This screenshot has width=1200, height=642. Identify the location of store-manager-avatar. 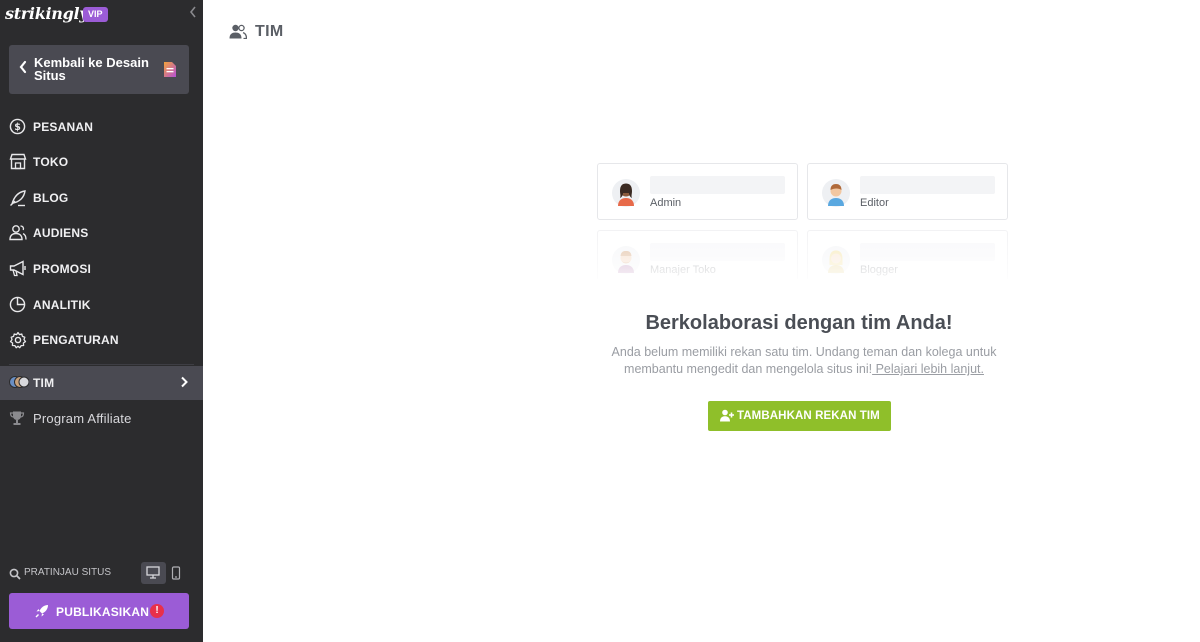
(626, 260).